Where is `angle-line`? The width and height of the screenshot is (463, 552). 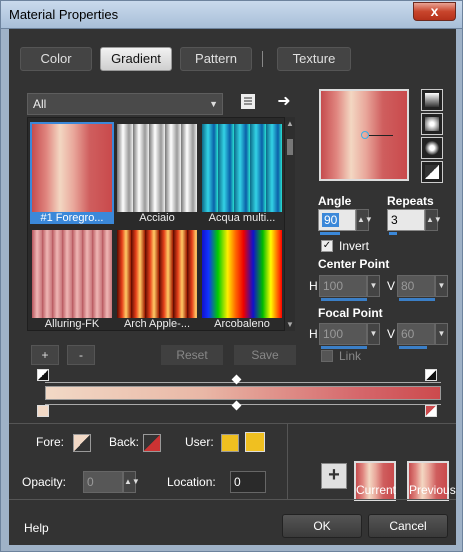
angle-line is located at coordinates (381, 135).